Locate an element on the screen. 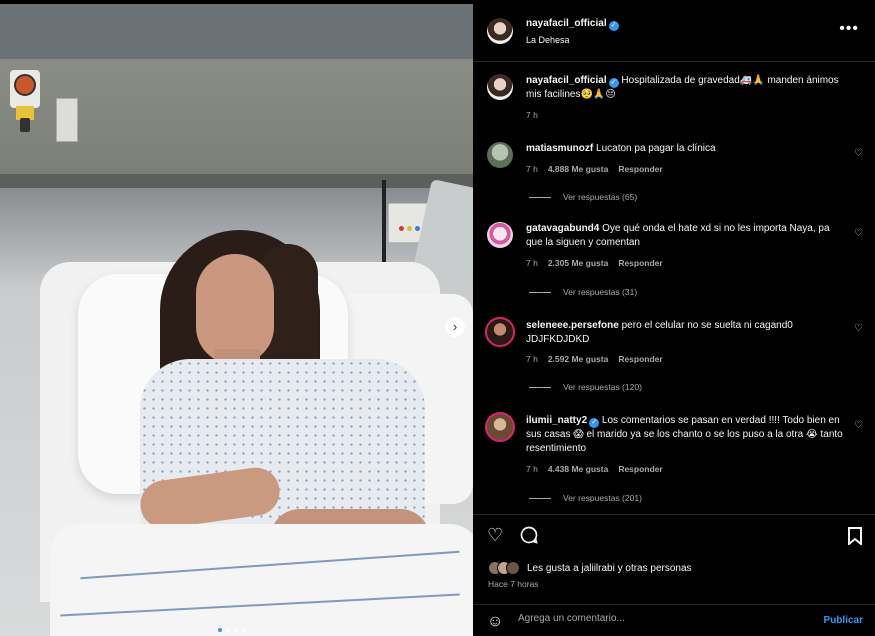  comment-body: Lucaton pa pagar la clínica is located at coordinates (656, 148).